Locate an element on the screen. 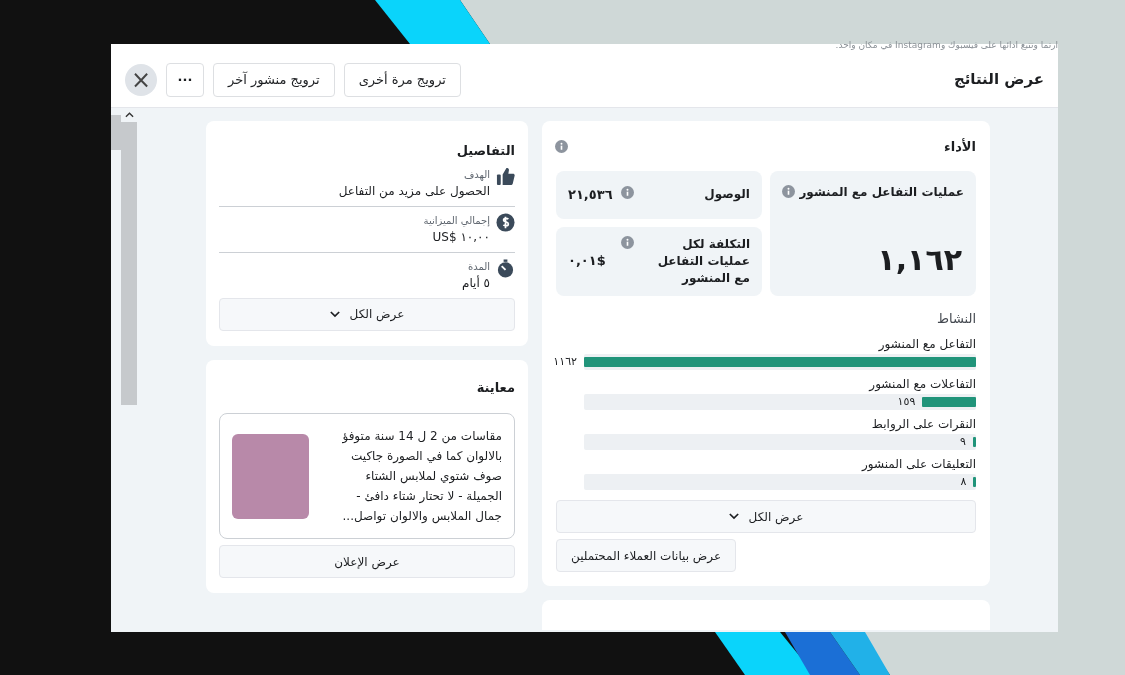  detail-label: المدة is located at coordinates (478, 266).